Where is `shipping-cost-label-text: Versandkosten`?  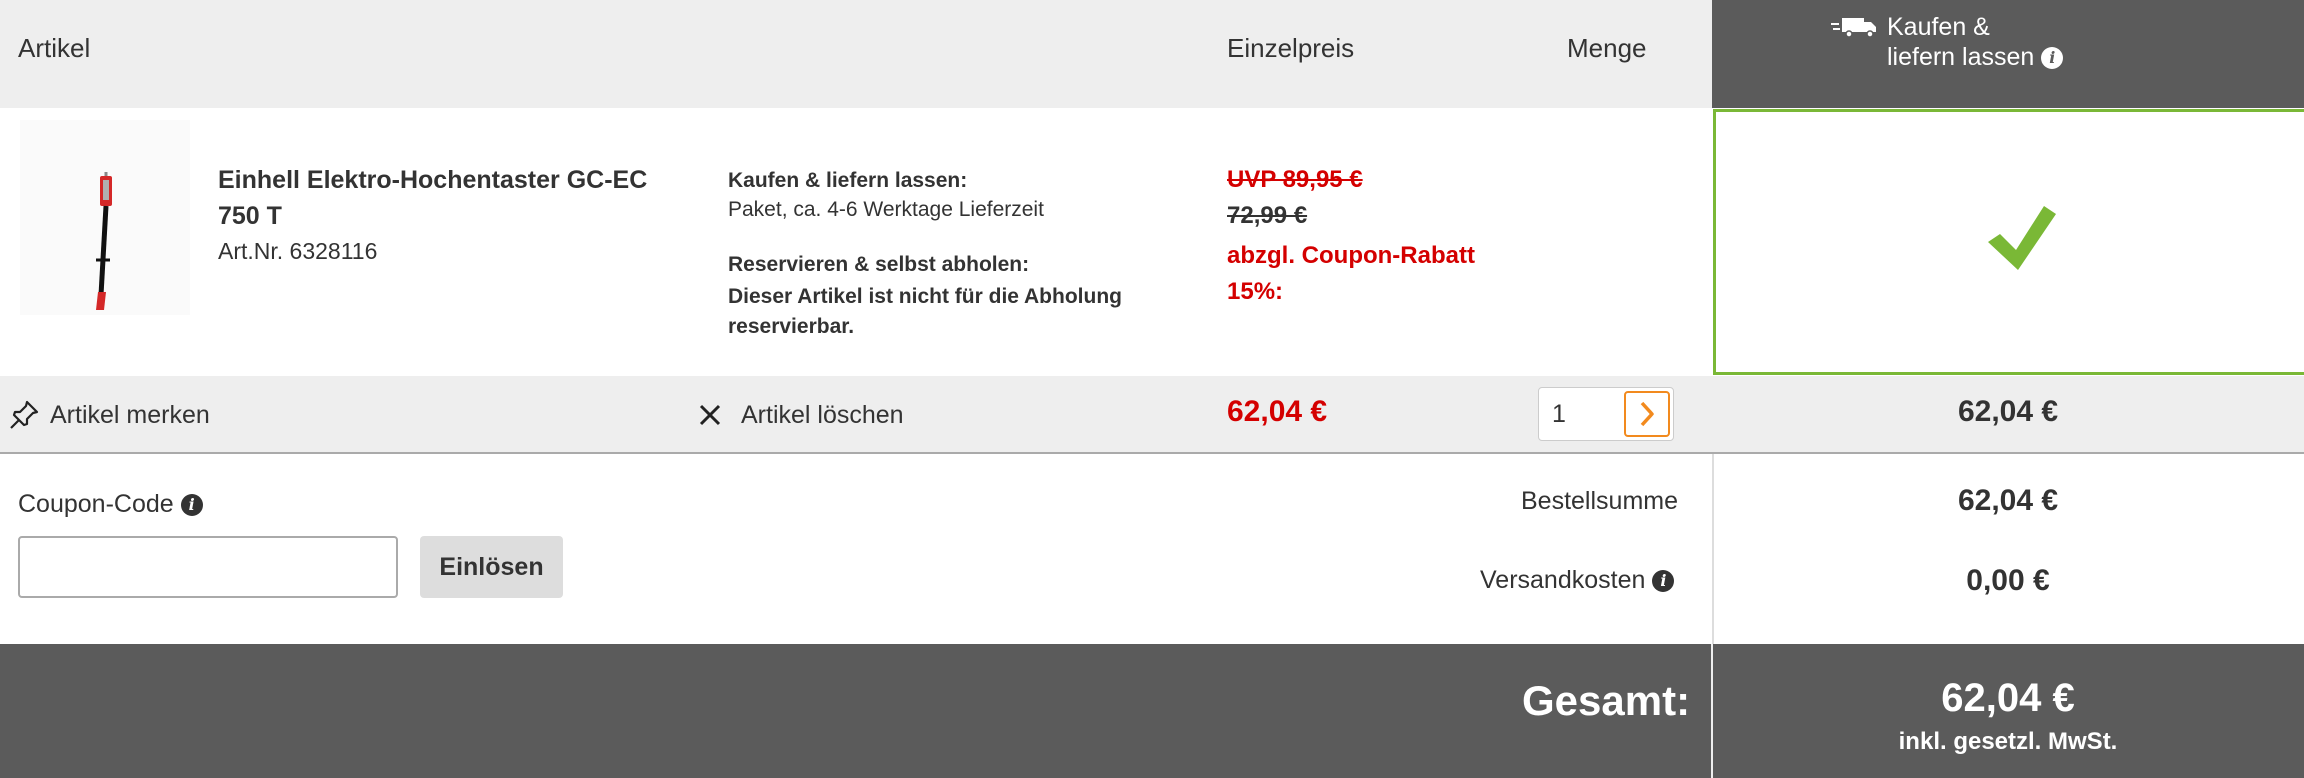
shipping-cost-label-text: Versandkosten is located at coordinates (1563, 580).